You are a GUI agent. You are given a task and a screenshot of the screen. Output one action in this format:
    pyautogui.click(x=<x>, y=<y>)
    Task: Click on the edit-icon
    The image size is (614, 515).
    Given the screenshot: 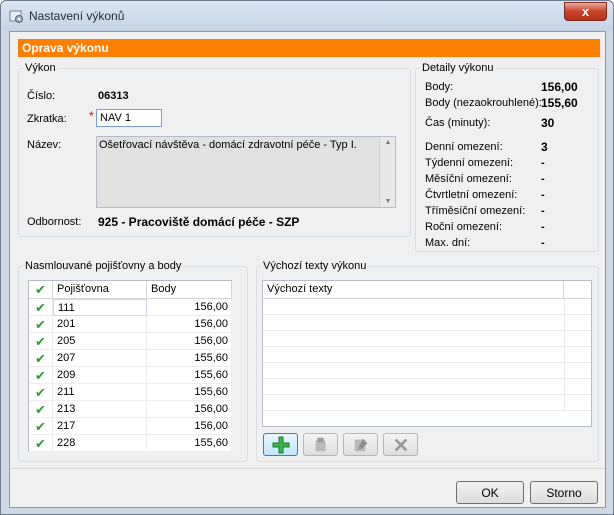 What is the action you would take?
    pyautogui.click(x=320, y=444)
    